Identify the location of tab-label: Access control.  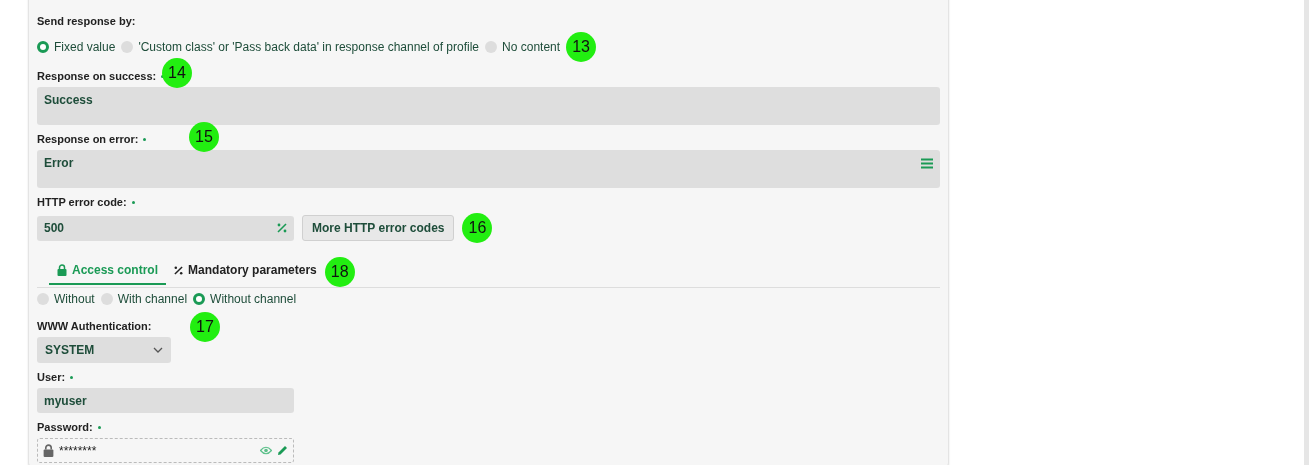
(115, 270).